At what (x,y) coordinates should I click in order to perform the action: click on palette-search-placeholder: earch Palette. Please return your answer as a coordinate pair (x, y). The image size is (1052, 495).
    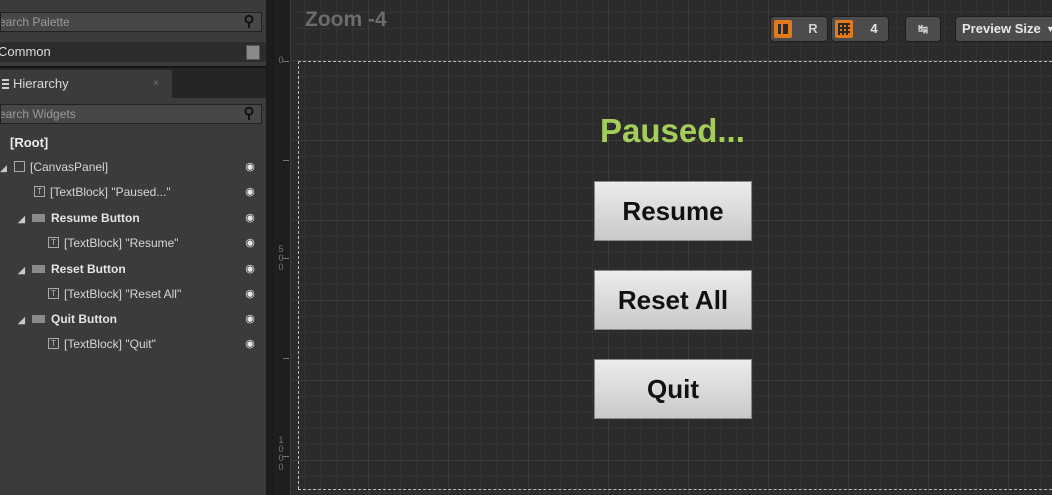
    Looking at the image, I should click on (35, 22).